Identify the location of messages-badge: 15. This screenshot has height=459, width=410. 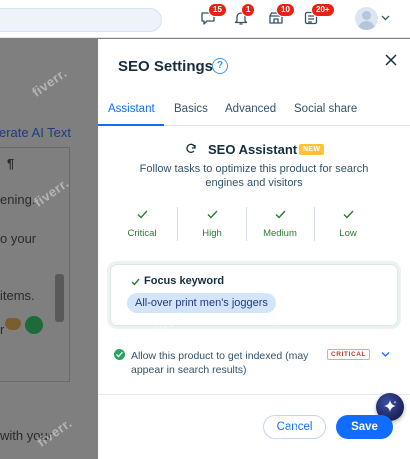
(217, 10).